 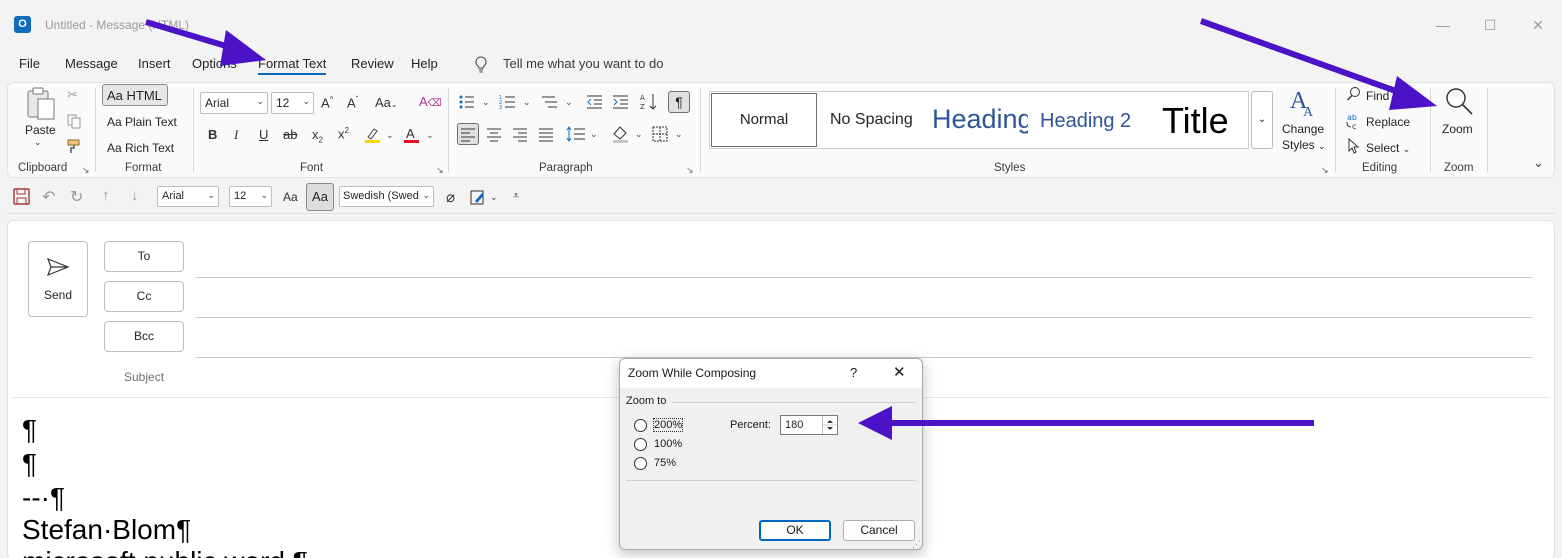 I want to click on svg-text: ab, so click(x=1352, y=117).